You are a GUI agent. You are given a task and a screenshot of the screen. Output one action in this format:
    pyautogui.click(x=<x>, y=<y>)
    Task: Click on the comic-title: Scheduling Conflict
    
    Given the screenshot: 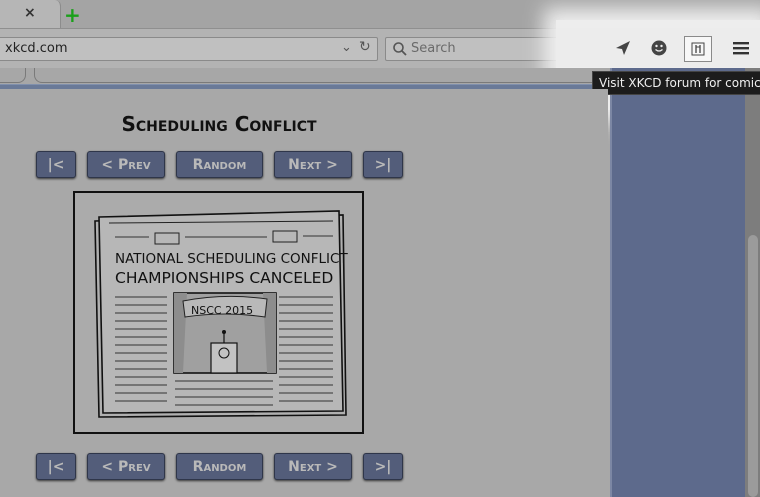 What is the action you would take?
    pyautogui.click(x=219, y=124)
    